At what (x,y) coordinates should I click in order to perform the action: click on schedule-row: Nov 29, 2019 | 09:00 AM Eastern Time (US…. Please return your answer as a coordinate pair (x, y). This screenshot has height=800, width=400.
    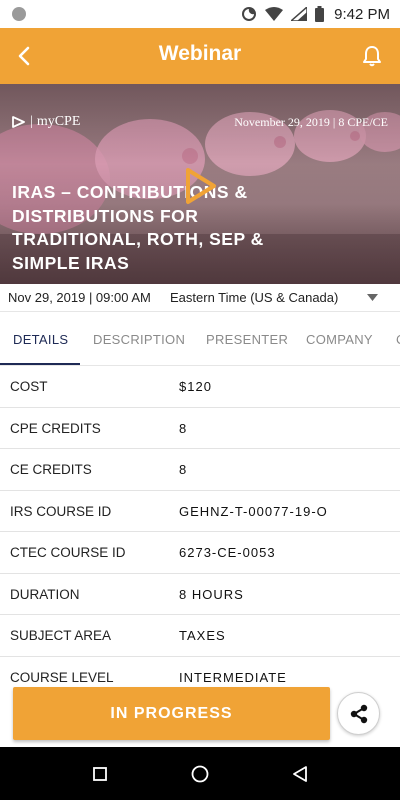
    Looking at the image, I should click on (200, 298).